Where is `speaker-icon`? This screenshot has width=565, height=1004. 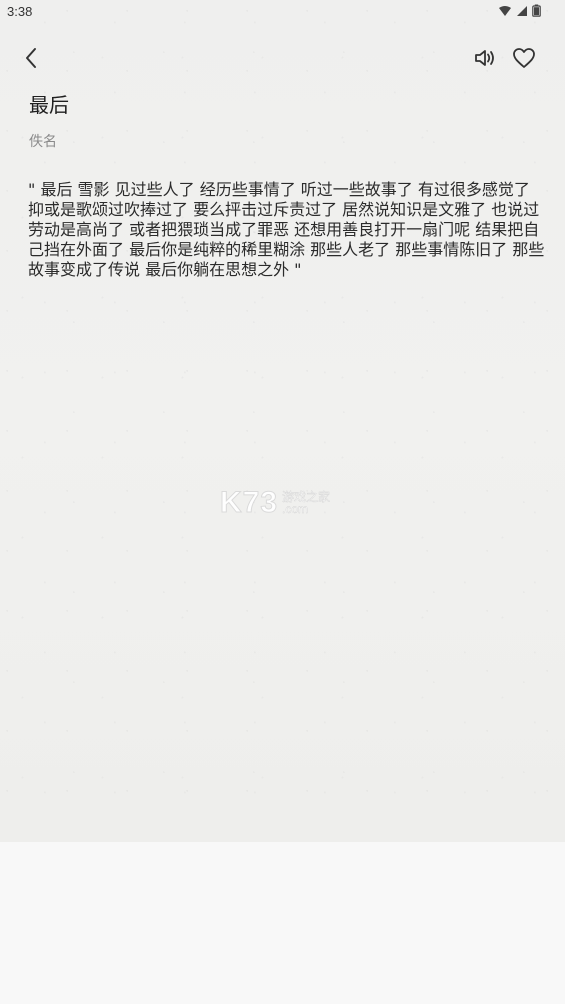
speaker-icon is located at coordinates (485, 60).